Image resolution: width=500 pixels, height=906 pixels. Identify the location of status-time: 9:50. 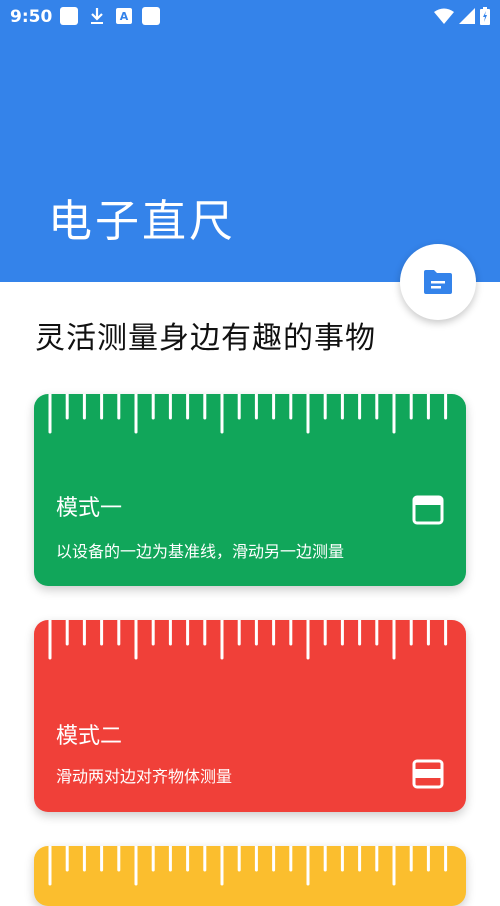
(31, 17).